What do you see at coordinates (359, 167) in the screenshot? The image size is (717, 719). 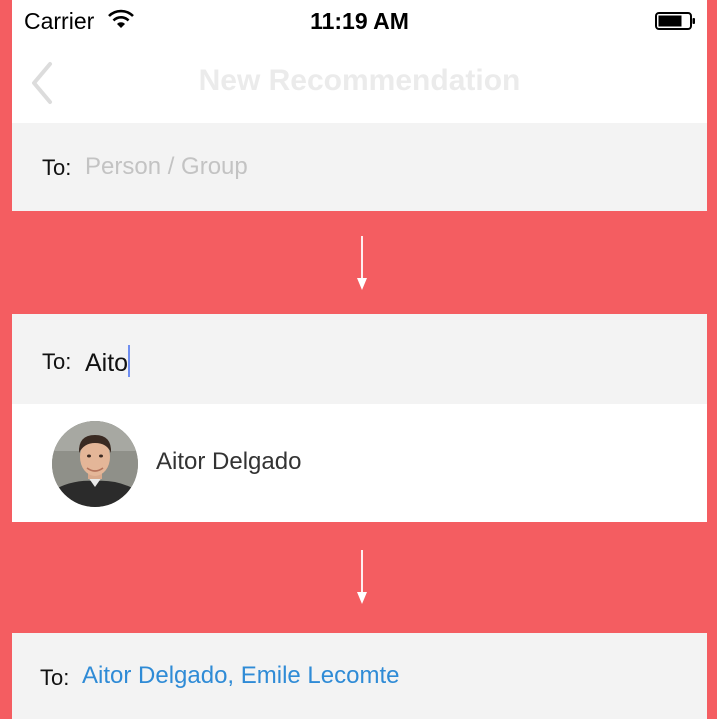 I see `recipient-field: To: Person / Group` at bounding box center [359, 167].